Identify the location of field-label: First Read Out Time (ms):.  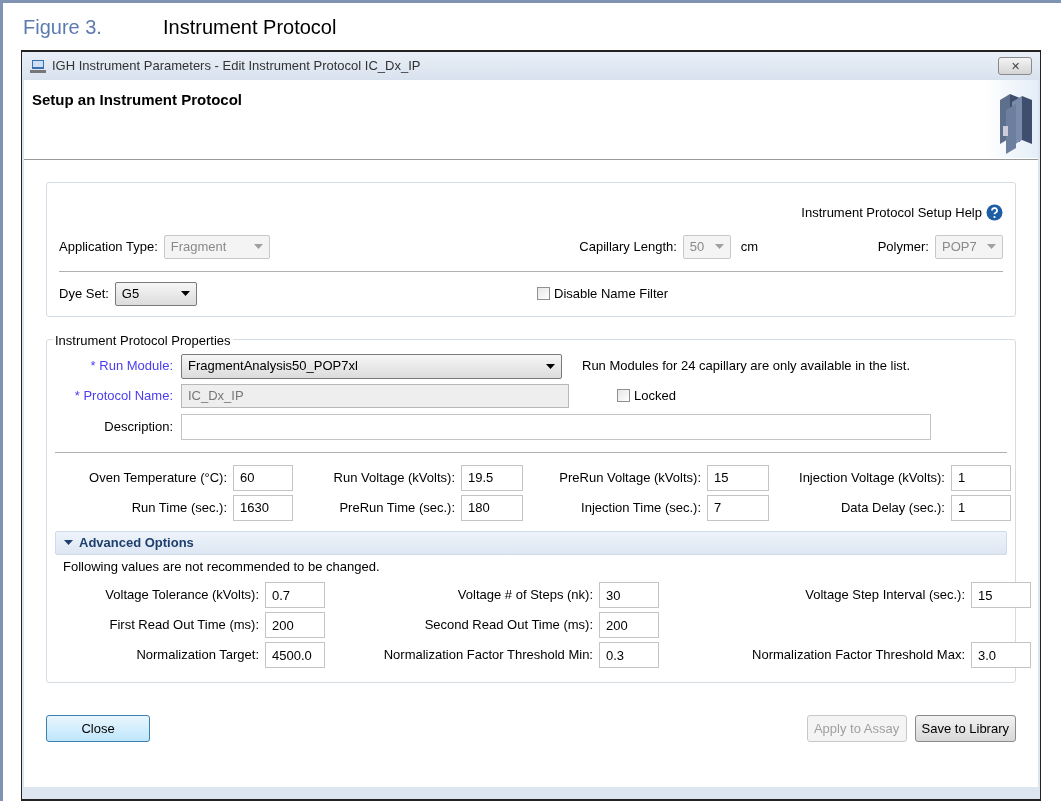
(183, 625).